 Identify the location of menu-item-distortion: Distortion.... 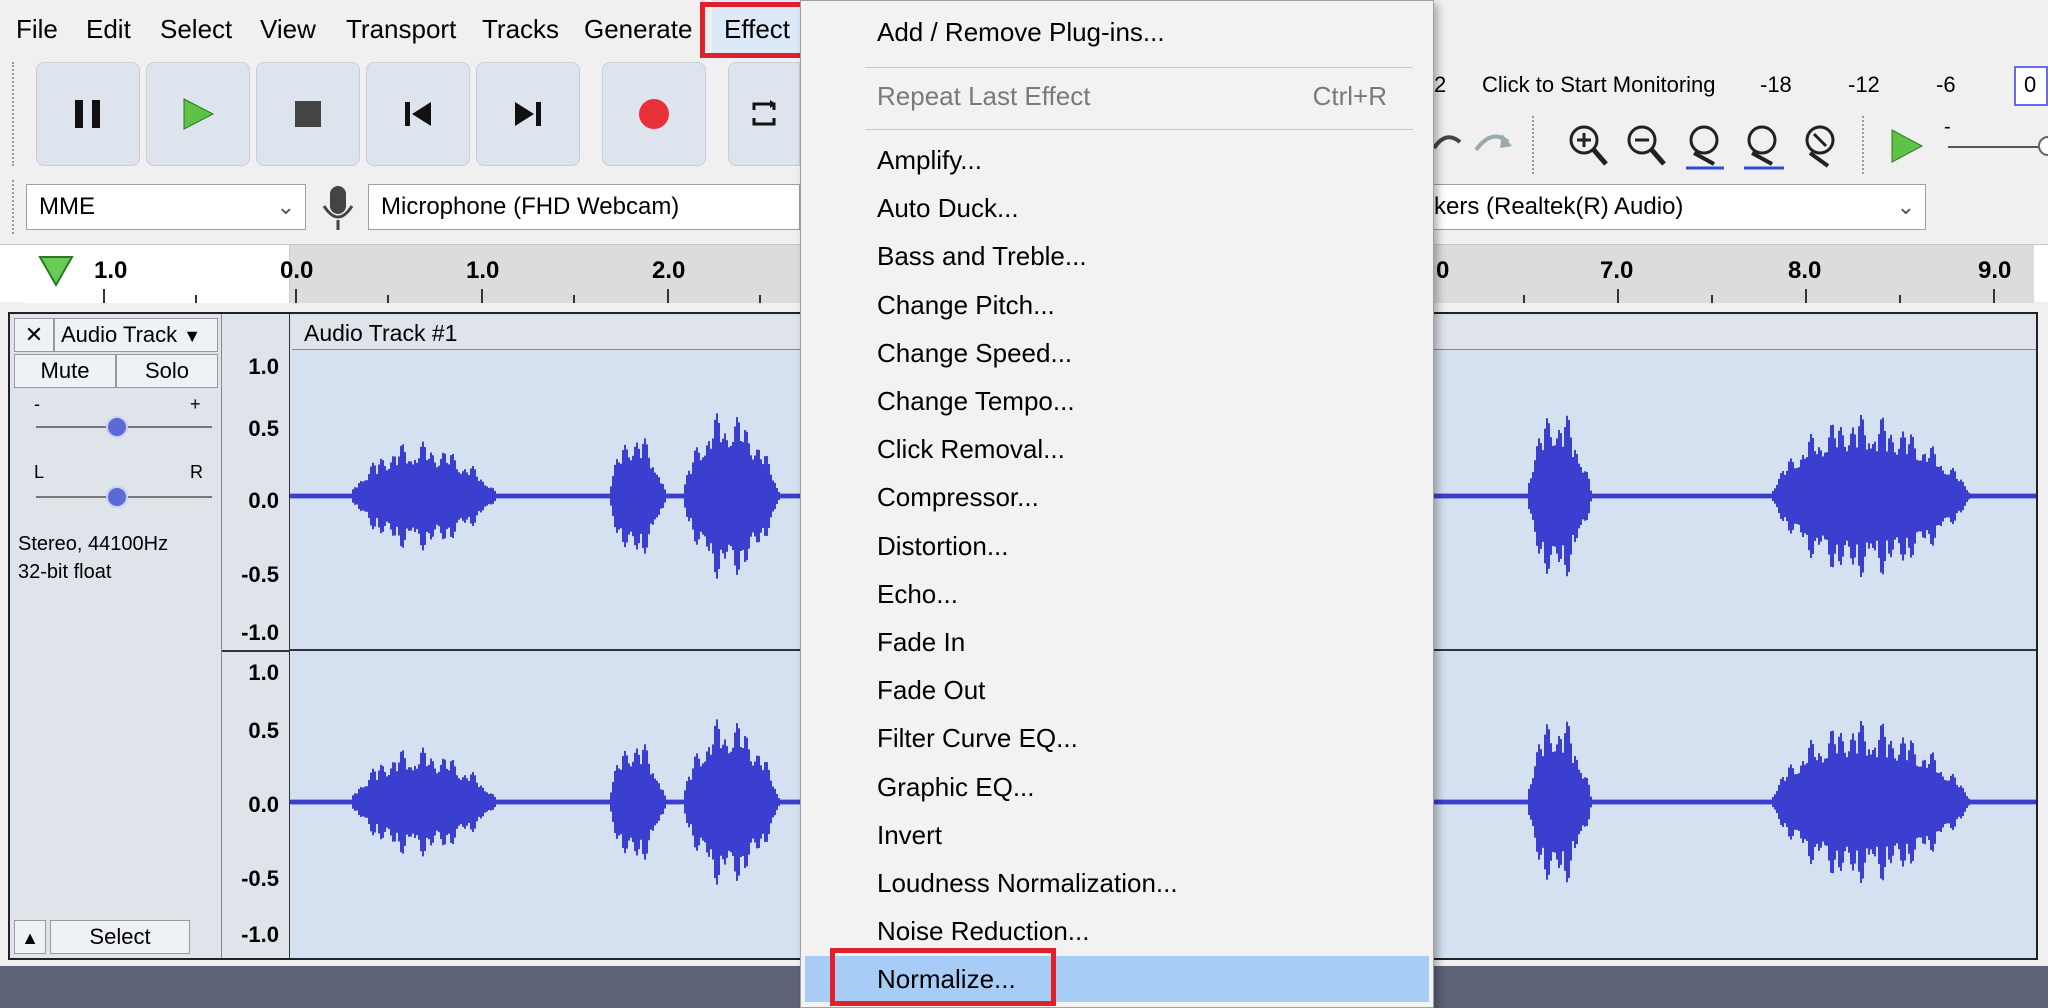
(1117, 546).